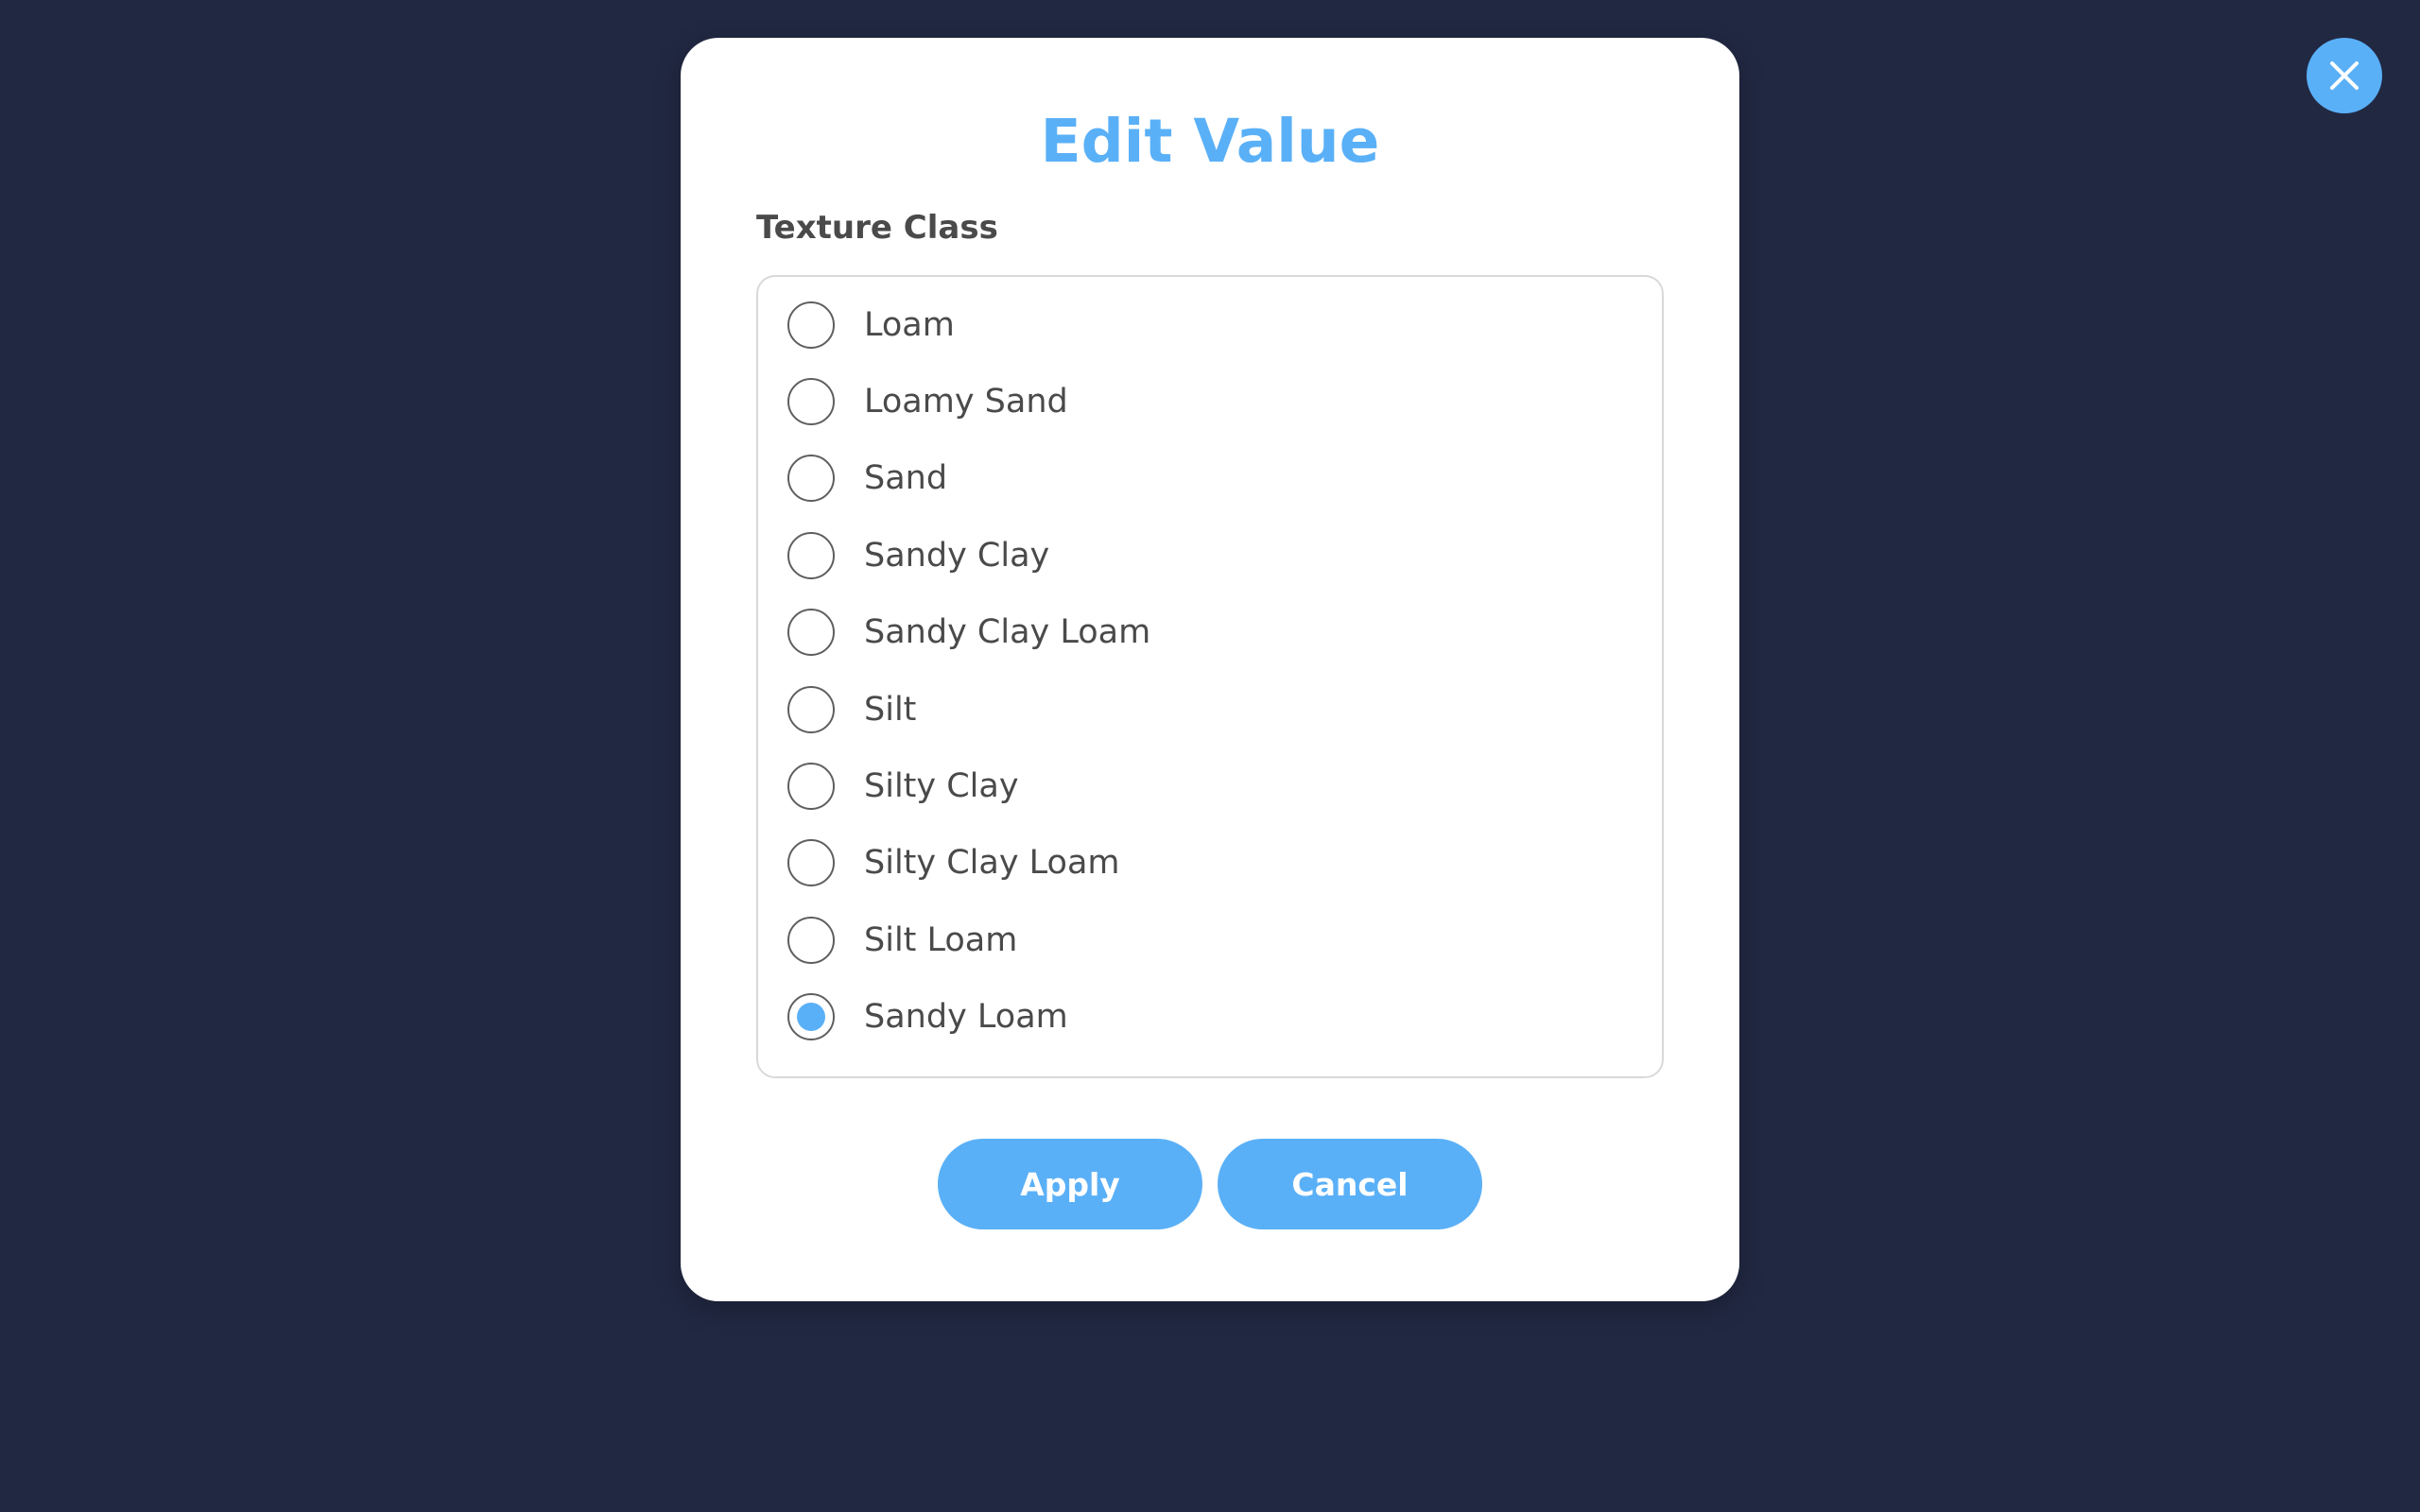 This screenshot has width=2420, height=1512. I want to click on option-sandy-clay-loam: Sandy Clay Loam, so click(1210, 632).